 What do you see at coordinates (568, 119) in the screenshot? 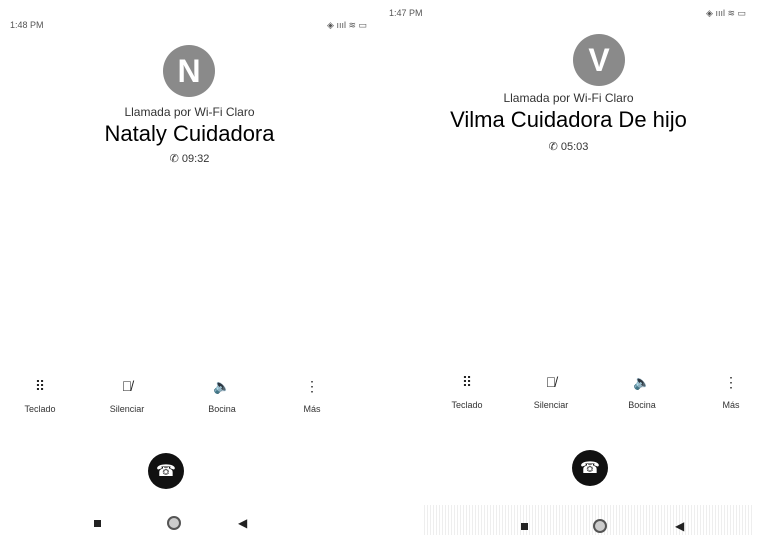
I see `caller-name: Vilma Cuidadora De hijo` at bounding box center [568, 119].